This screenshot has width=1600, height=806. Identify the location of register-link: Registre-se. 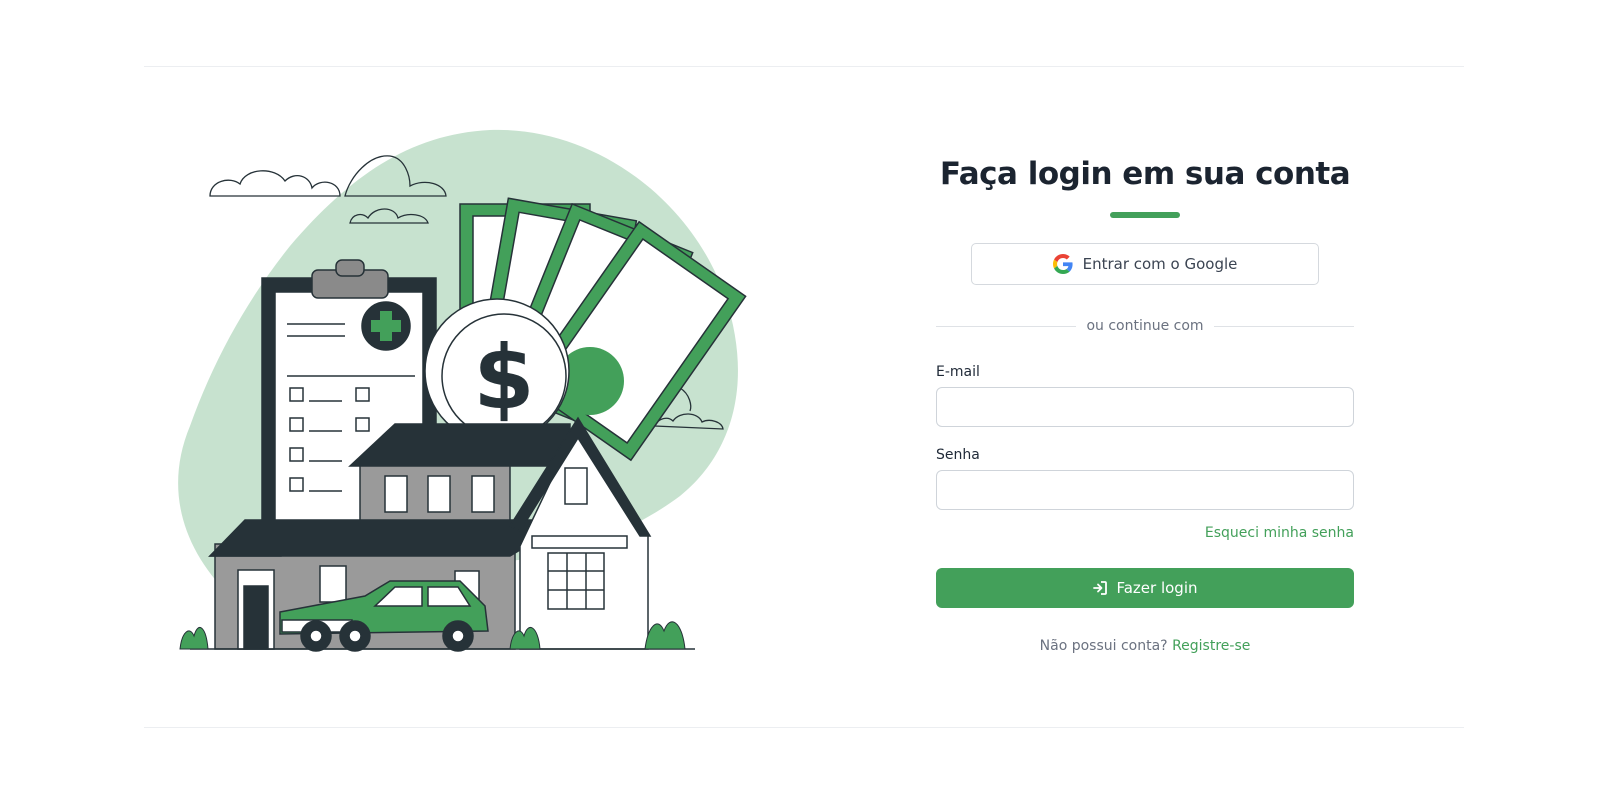
(1211, 646).